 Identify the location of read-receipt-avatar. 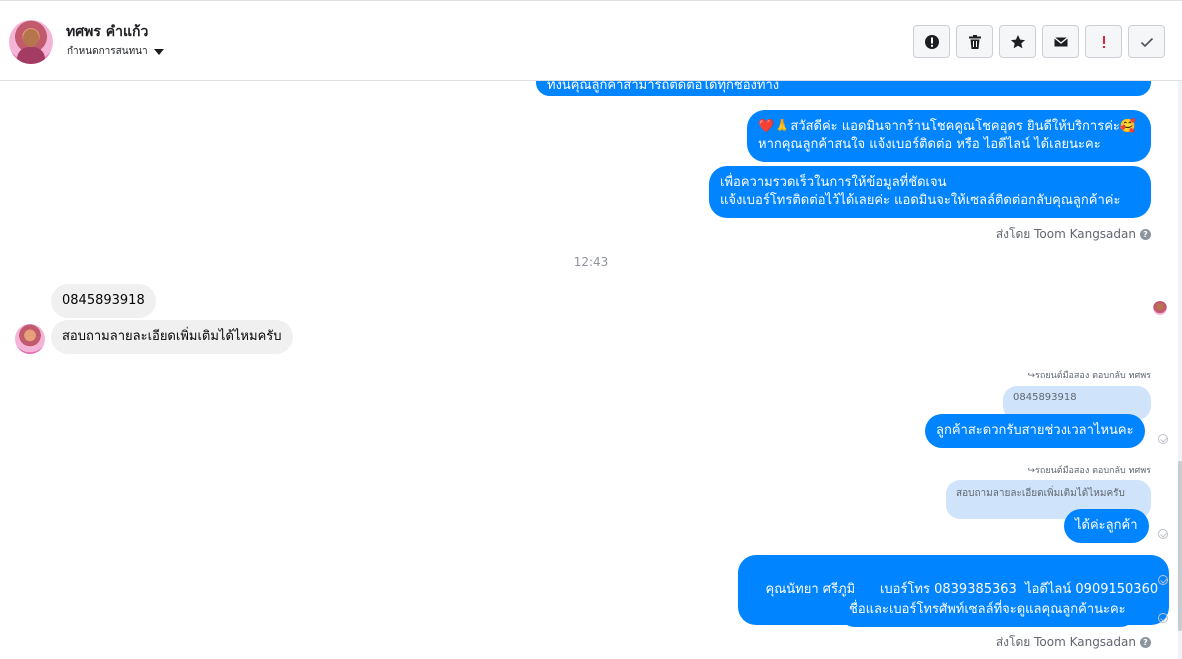
(1160, 308).